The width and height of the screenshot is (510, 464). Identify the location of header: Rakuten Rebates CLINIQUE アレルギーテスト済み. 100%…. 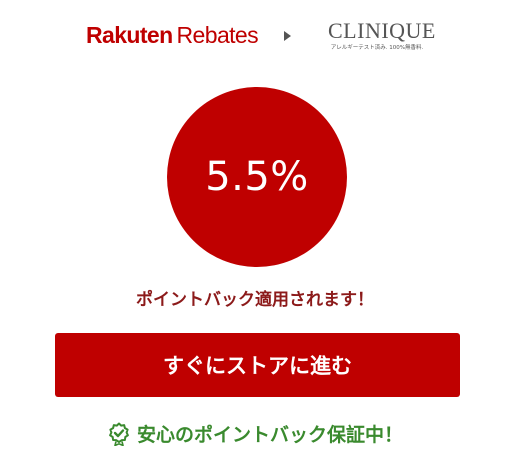
(255, 37).